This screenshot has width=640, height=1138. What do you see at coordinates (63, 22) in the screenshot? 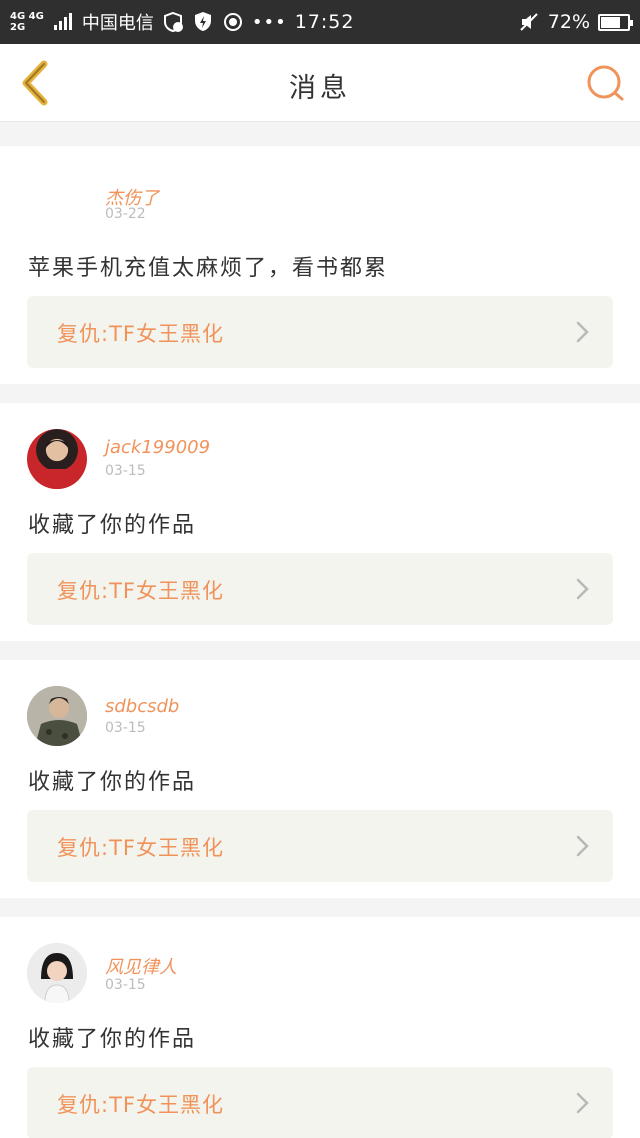
I see `signal-icon` at bounding box center [63, 22].